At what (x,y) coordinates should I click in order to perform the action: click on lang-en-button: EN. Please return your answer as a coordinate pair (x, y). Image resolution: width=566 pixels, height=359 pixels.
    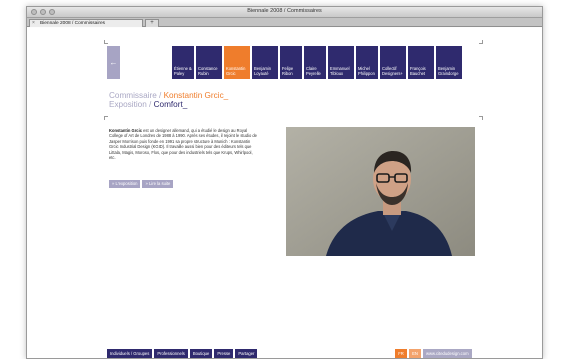
    Looking at the image, I should click on (415, 353).